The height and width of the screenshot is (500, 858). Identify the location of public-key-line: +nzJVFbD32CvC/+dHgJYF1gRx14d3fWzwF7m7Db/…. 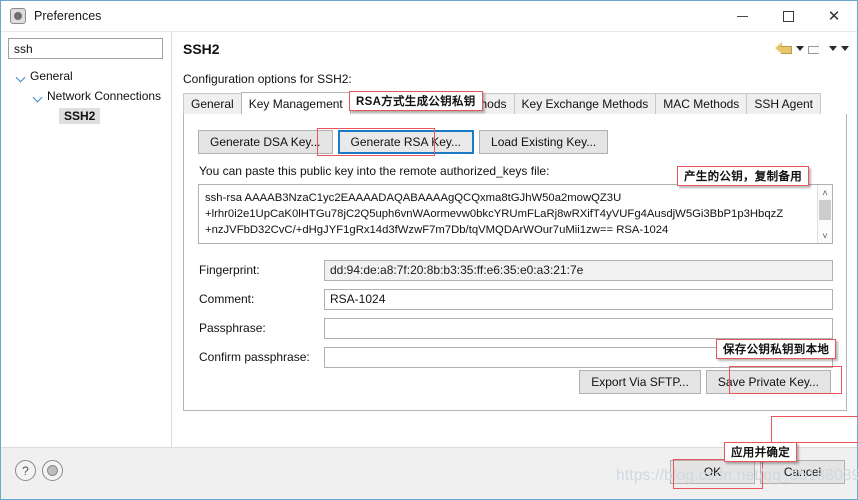
(437, 230).